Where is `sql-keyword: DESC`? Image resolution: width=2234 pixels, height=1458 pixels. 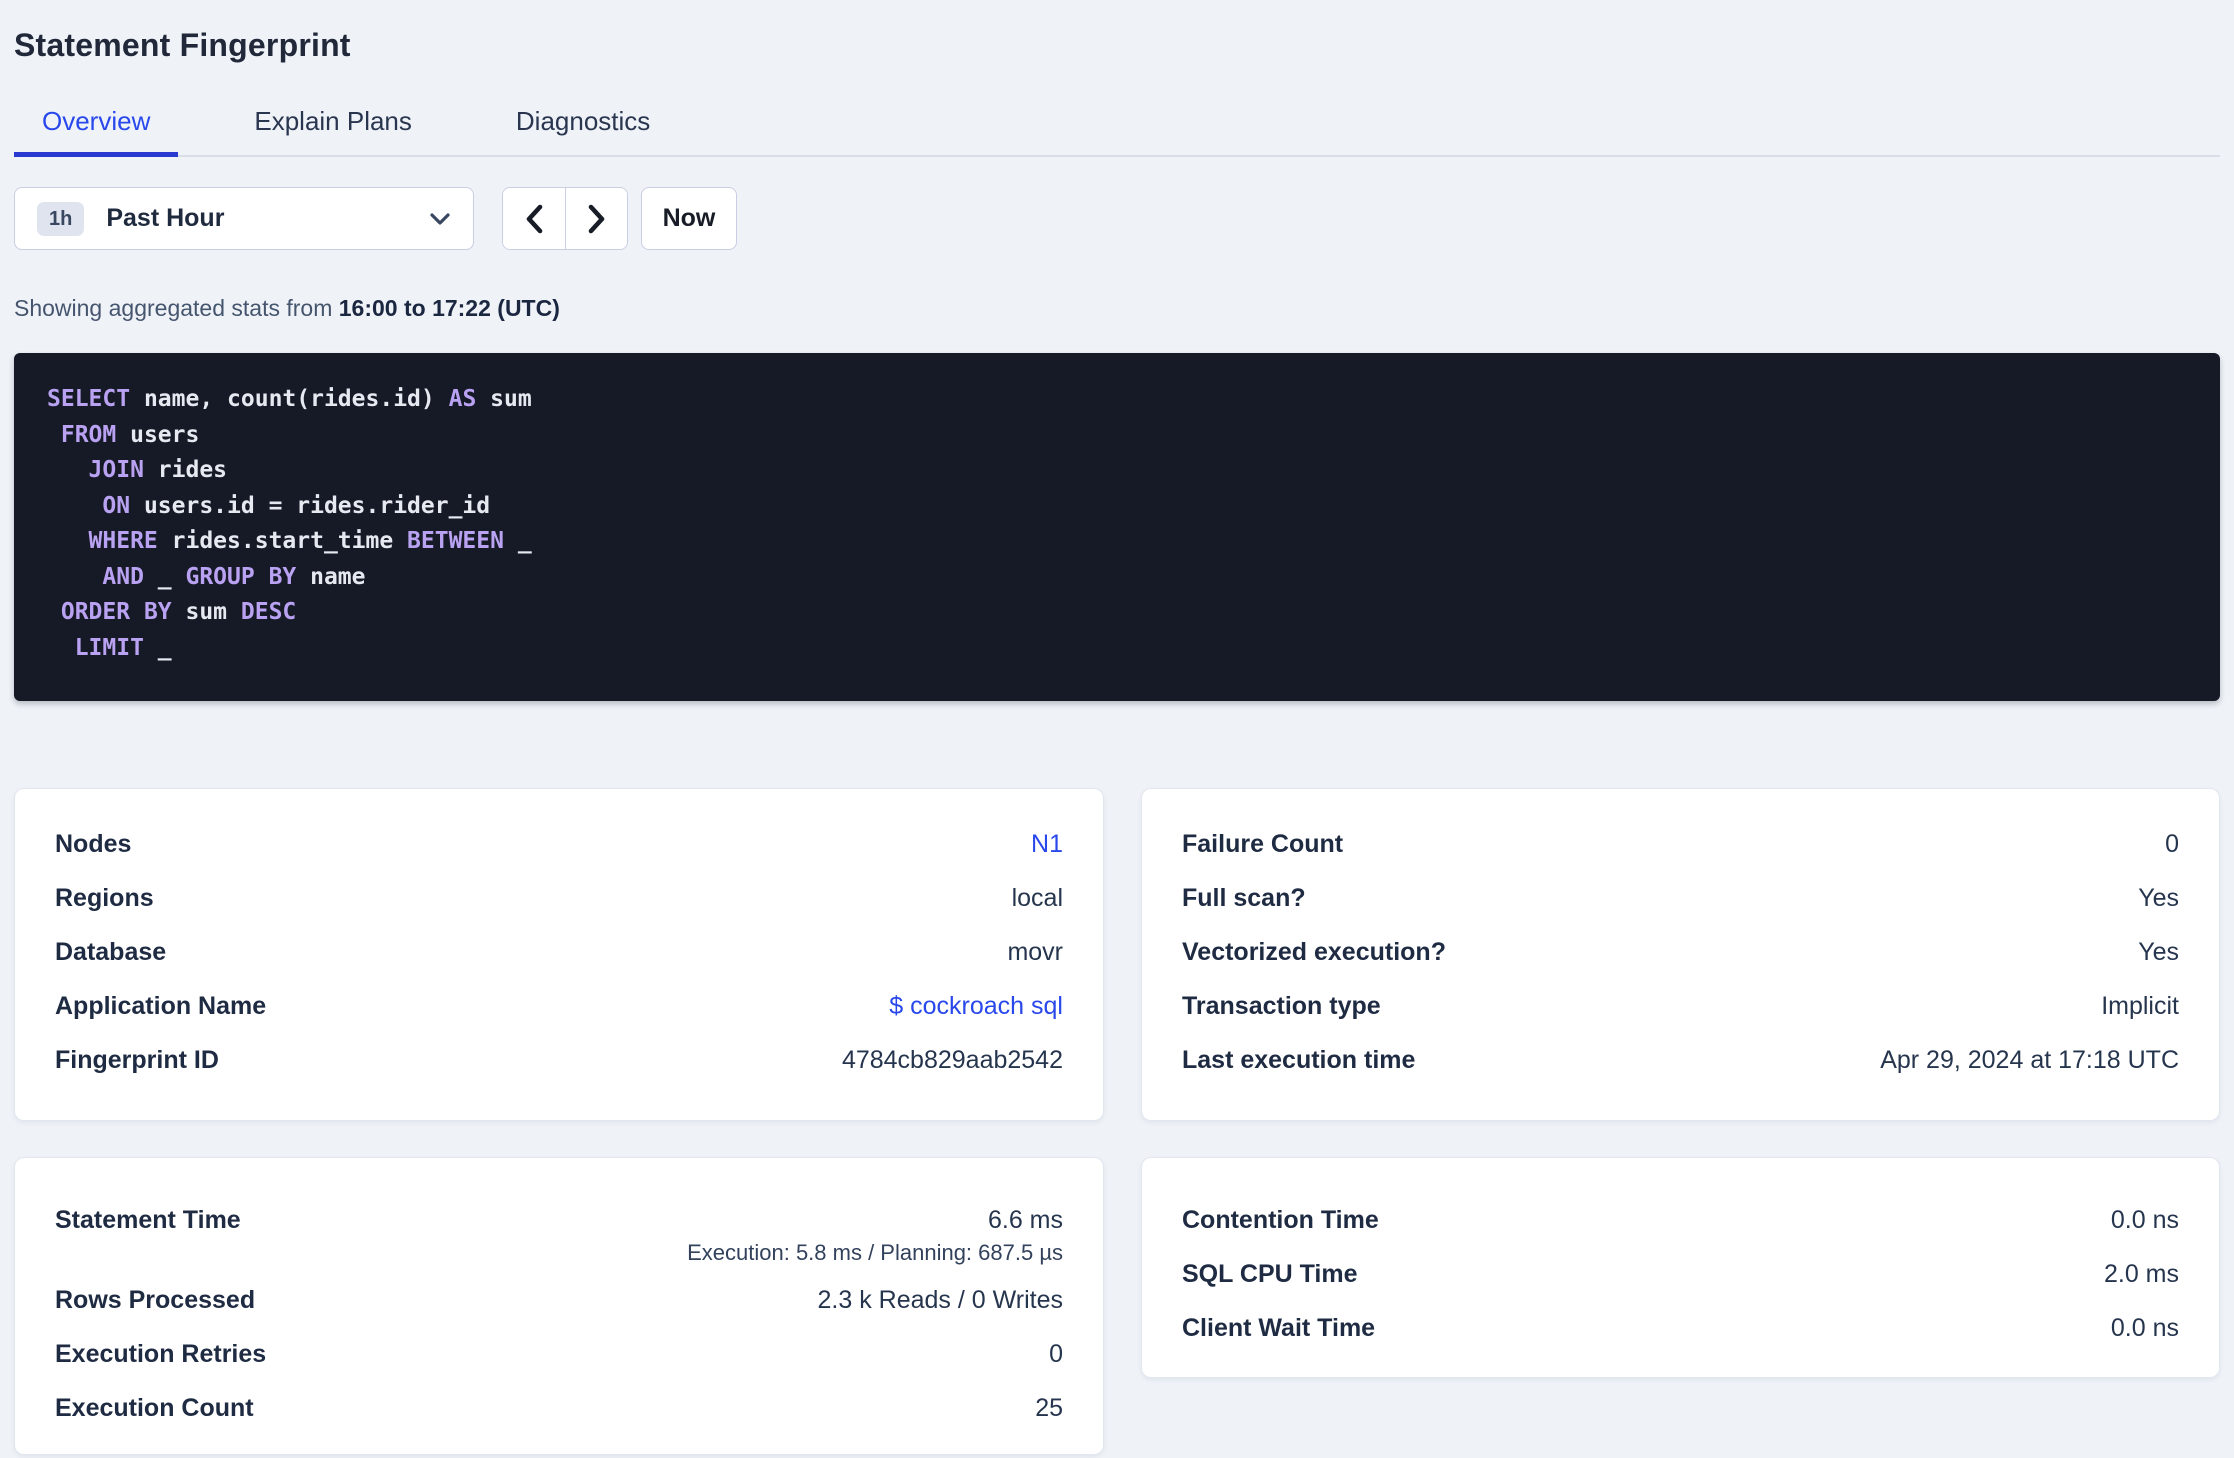
sql-keyword: DESC is located at coordinates (268, 612).